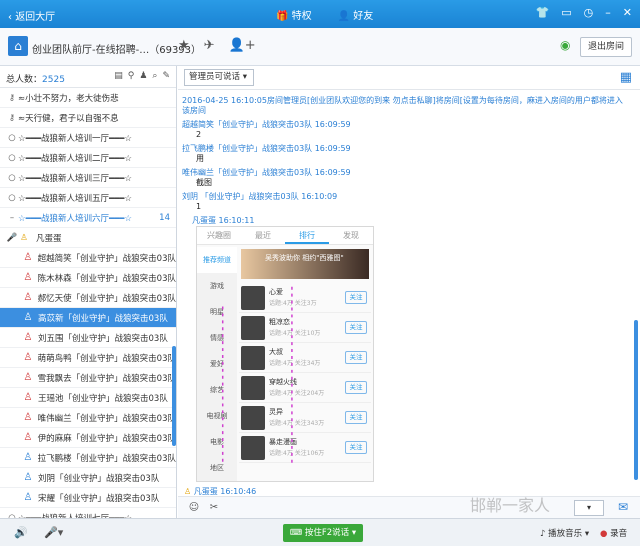  Describe the element at coordinates (143, 76) in the screenshot. I see `person-icon: ♟` at that location.